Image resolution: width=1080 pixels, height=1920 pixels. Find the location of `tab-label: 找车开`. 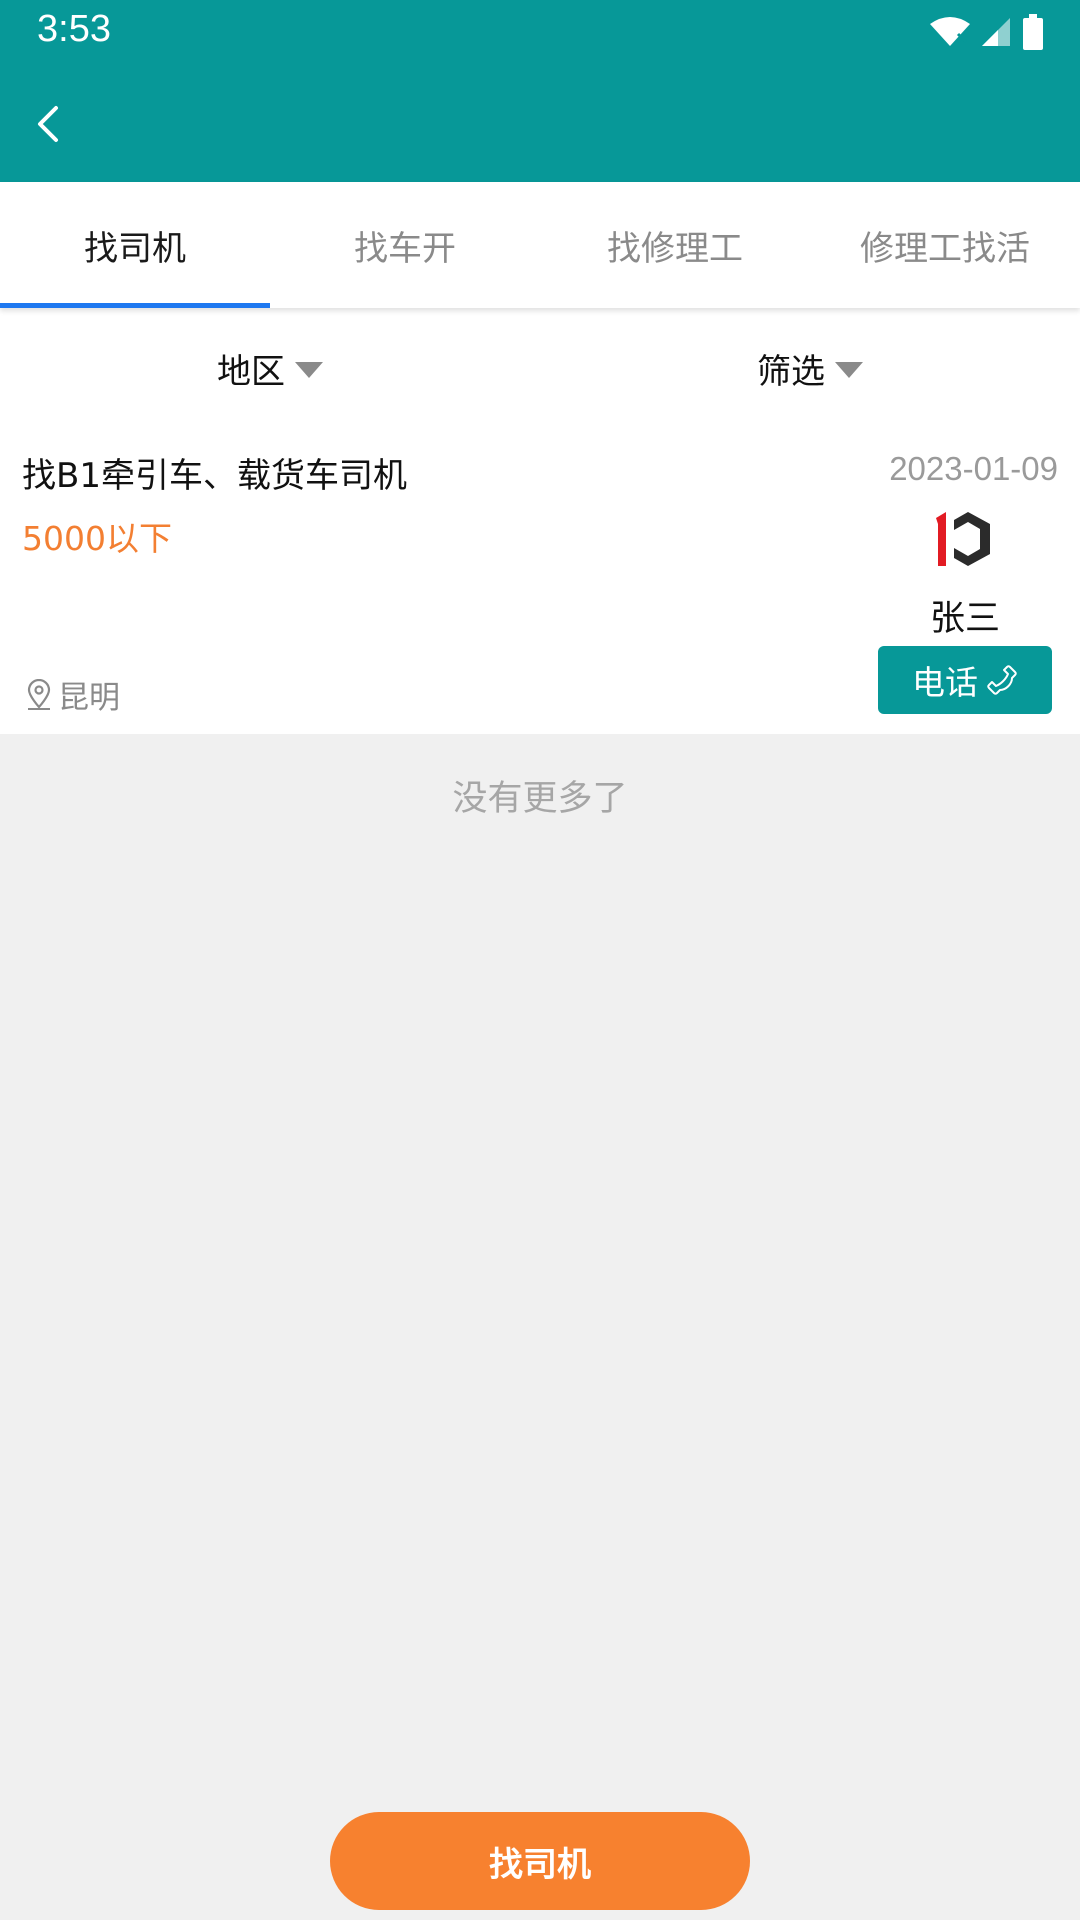

tab-label: 找车开 is located at coordinates (405, 248).